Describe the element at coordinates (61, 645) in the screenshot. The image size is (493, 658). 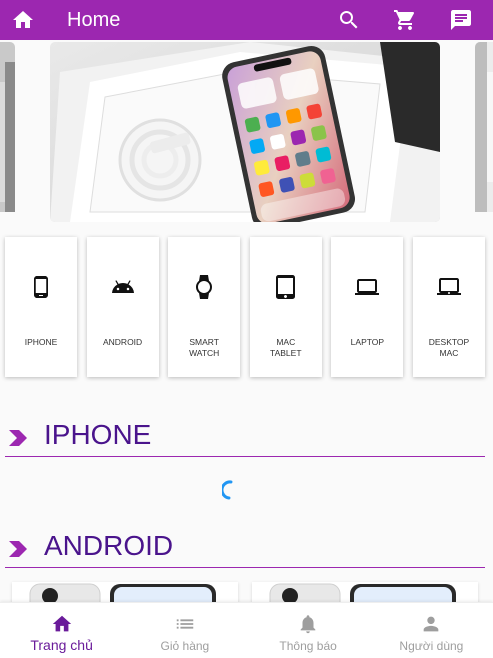
I see `nav-label: Trang chủ` at that location.